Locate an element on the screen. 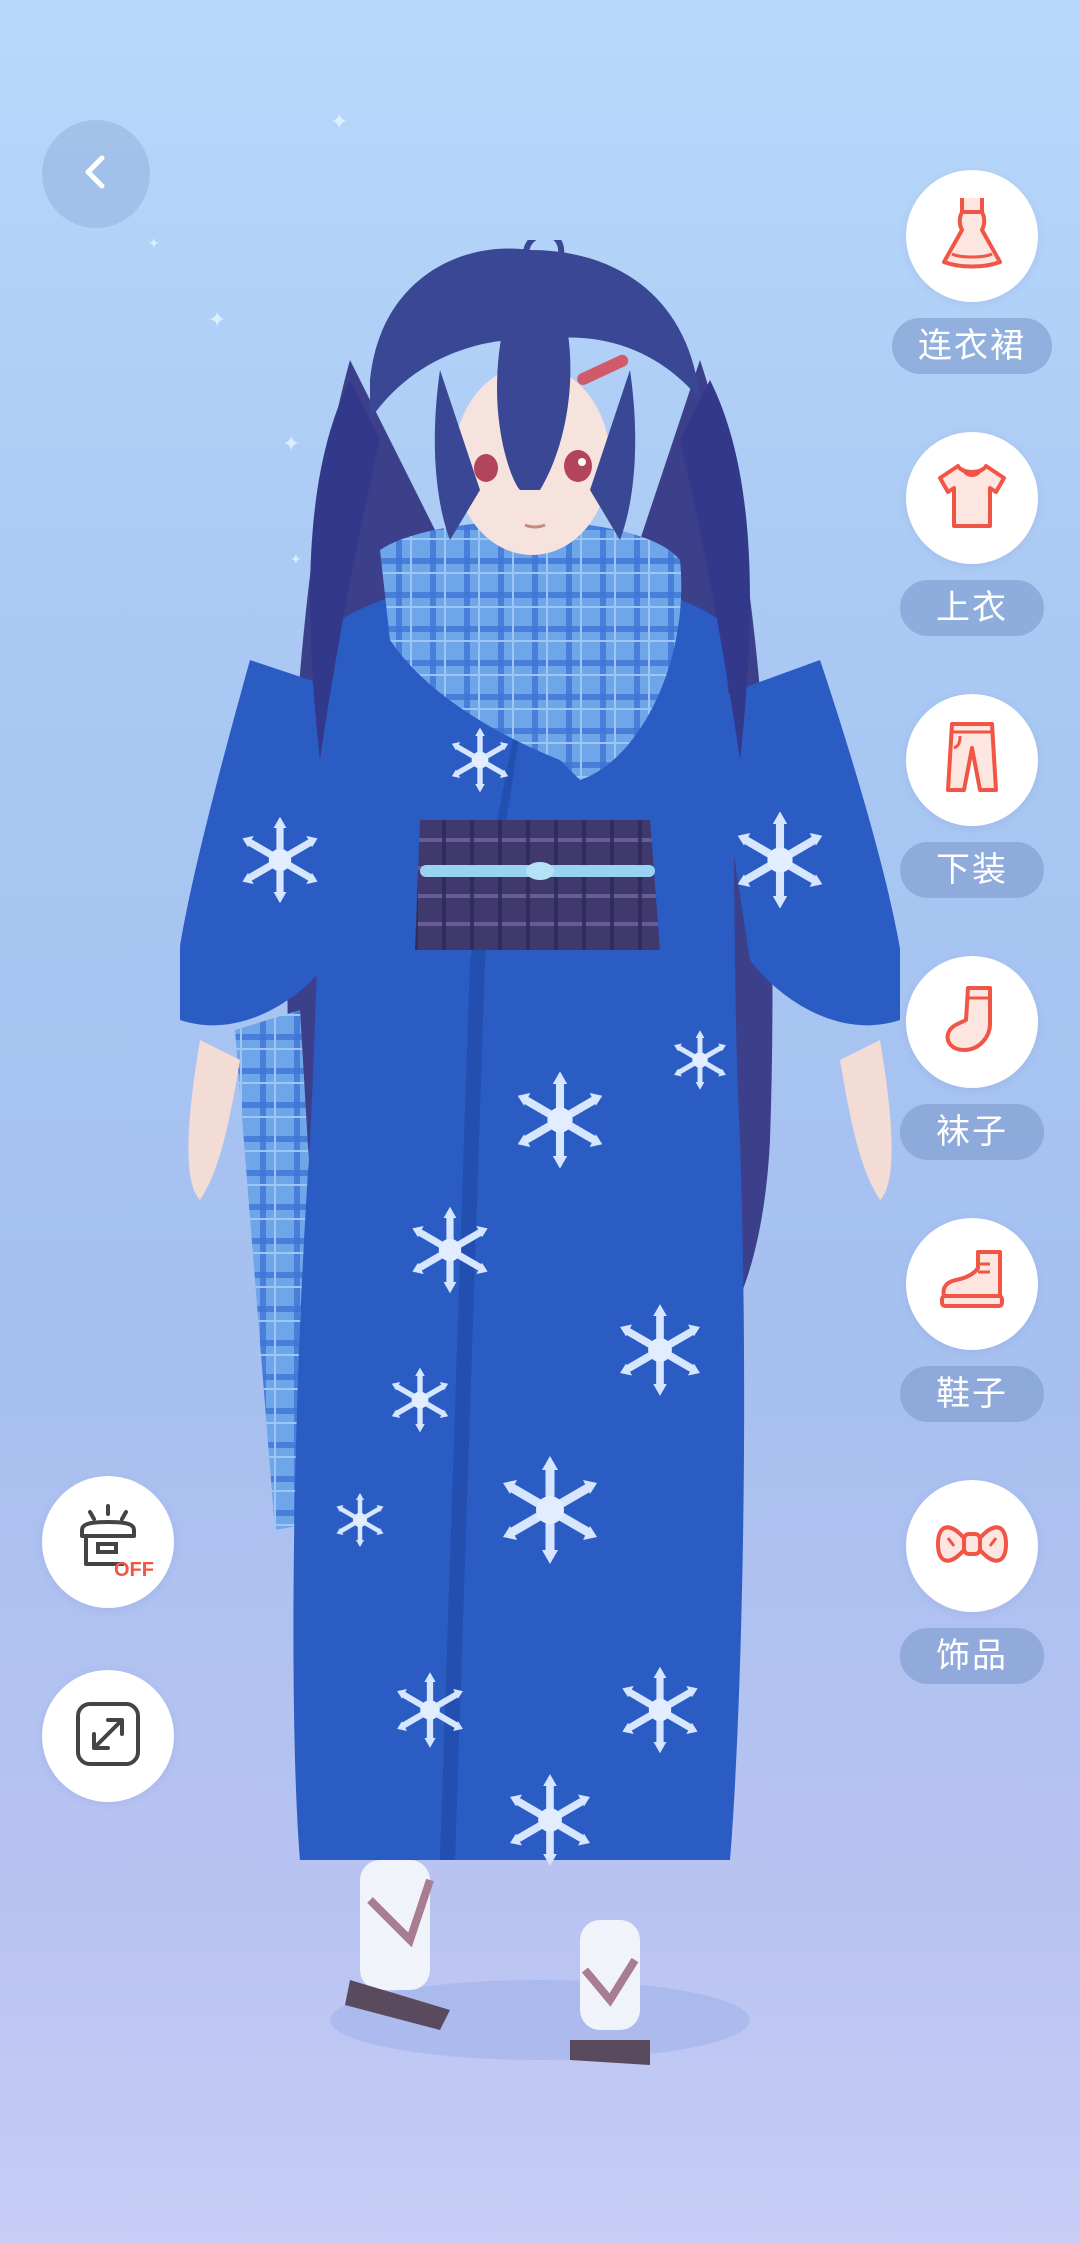  shoe-icon is located at coordinates (972, 1284).